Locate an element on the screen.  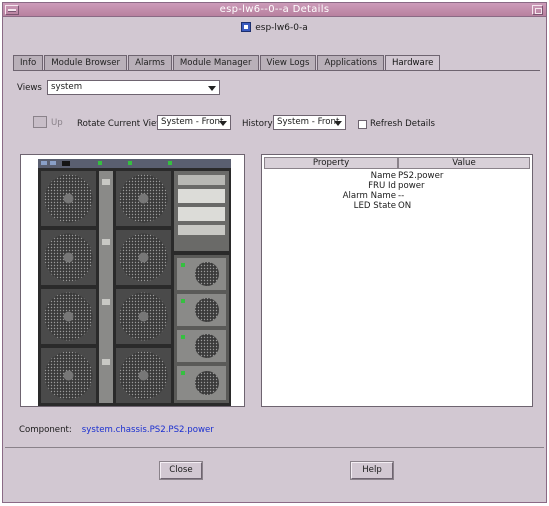
tab-info: Info is located at coordinates (28, 62).